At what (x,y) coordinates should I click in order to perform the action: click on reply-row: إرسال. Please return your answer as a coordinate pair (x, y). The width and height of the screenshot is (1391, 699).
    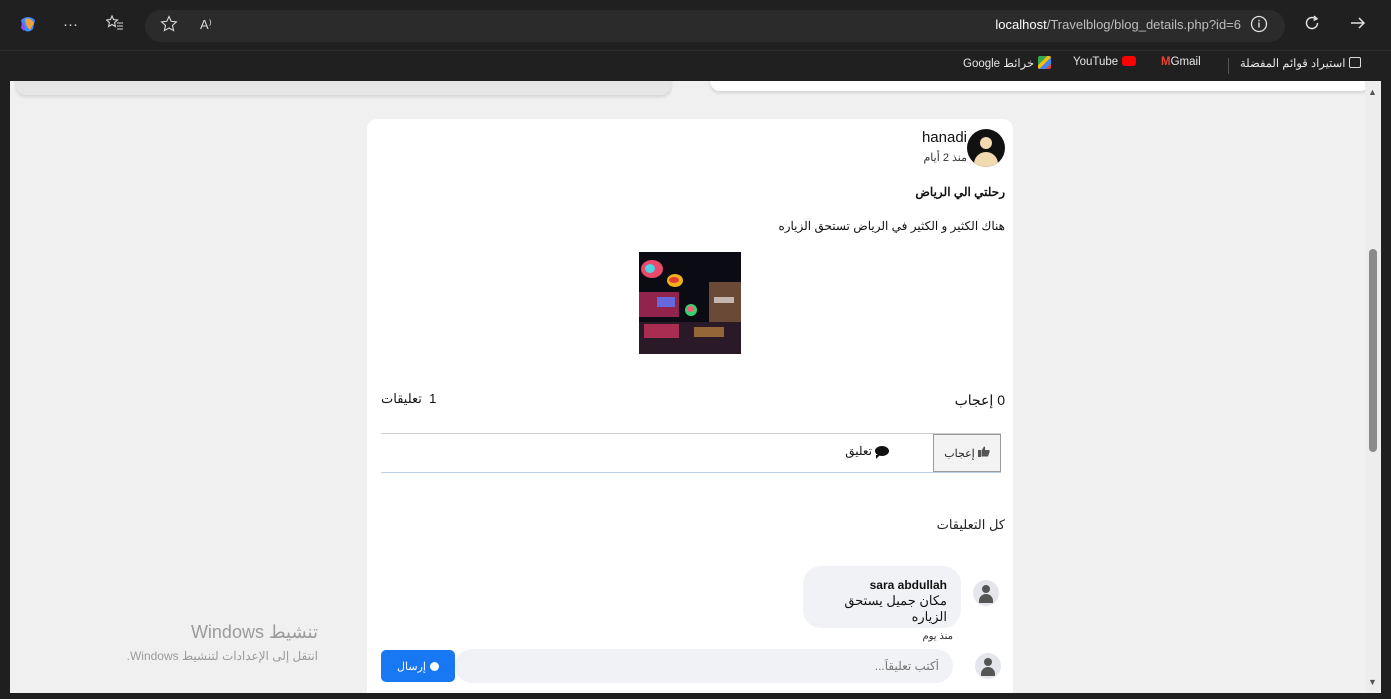
    Looking at the image, I should click on (691, 667).